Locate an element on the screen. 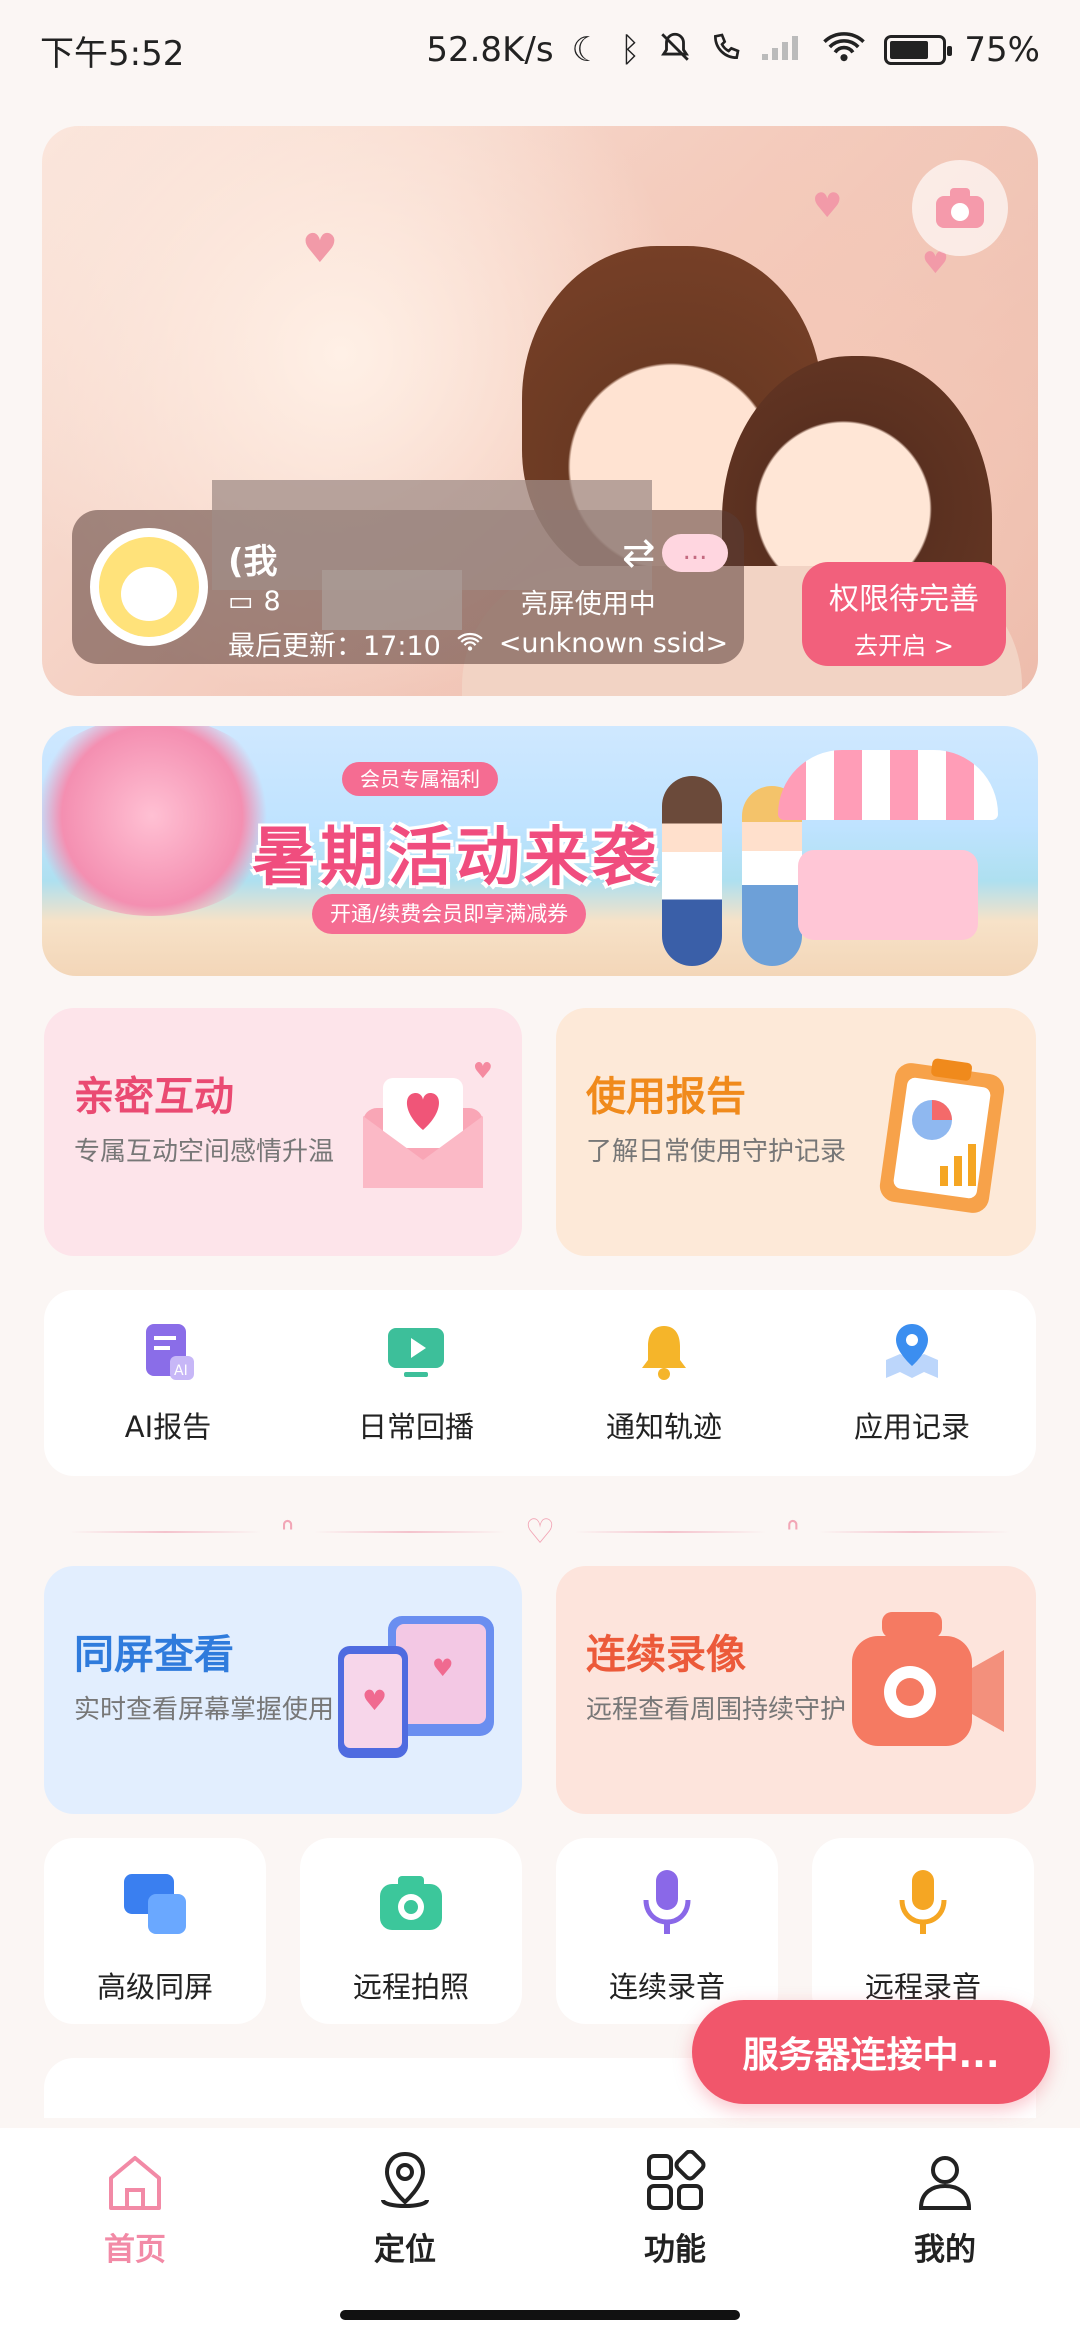 This screenshot has height=2340, width=1080. advanced-same-screen-button: 高级同屏 is located at coordinates (155, 1931).